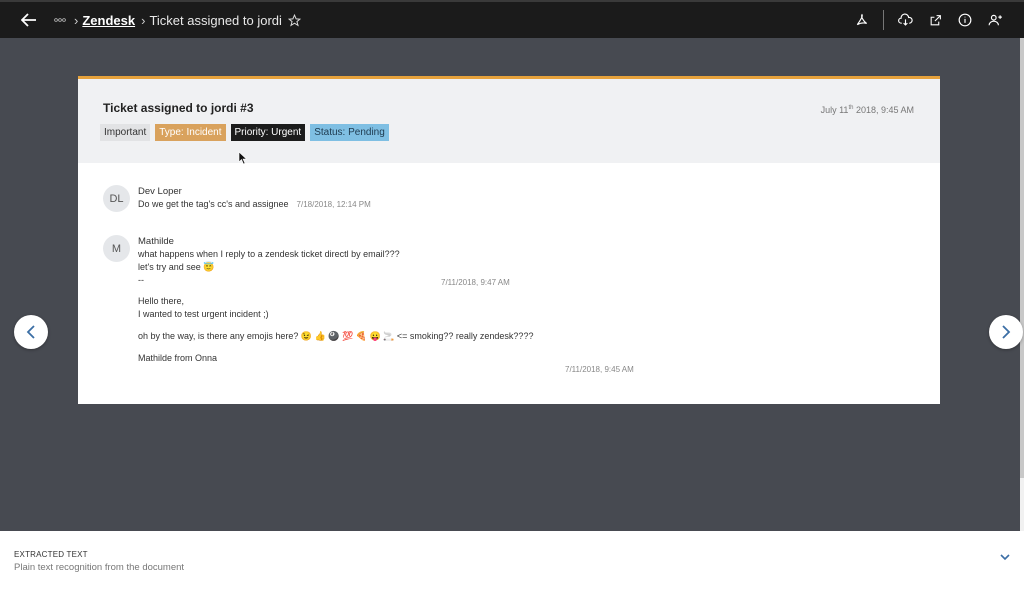 The image size is (1024, 590). I want to click on message-signature: Mathilde from Onna, so click(178, 358).